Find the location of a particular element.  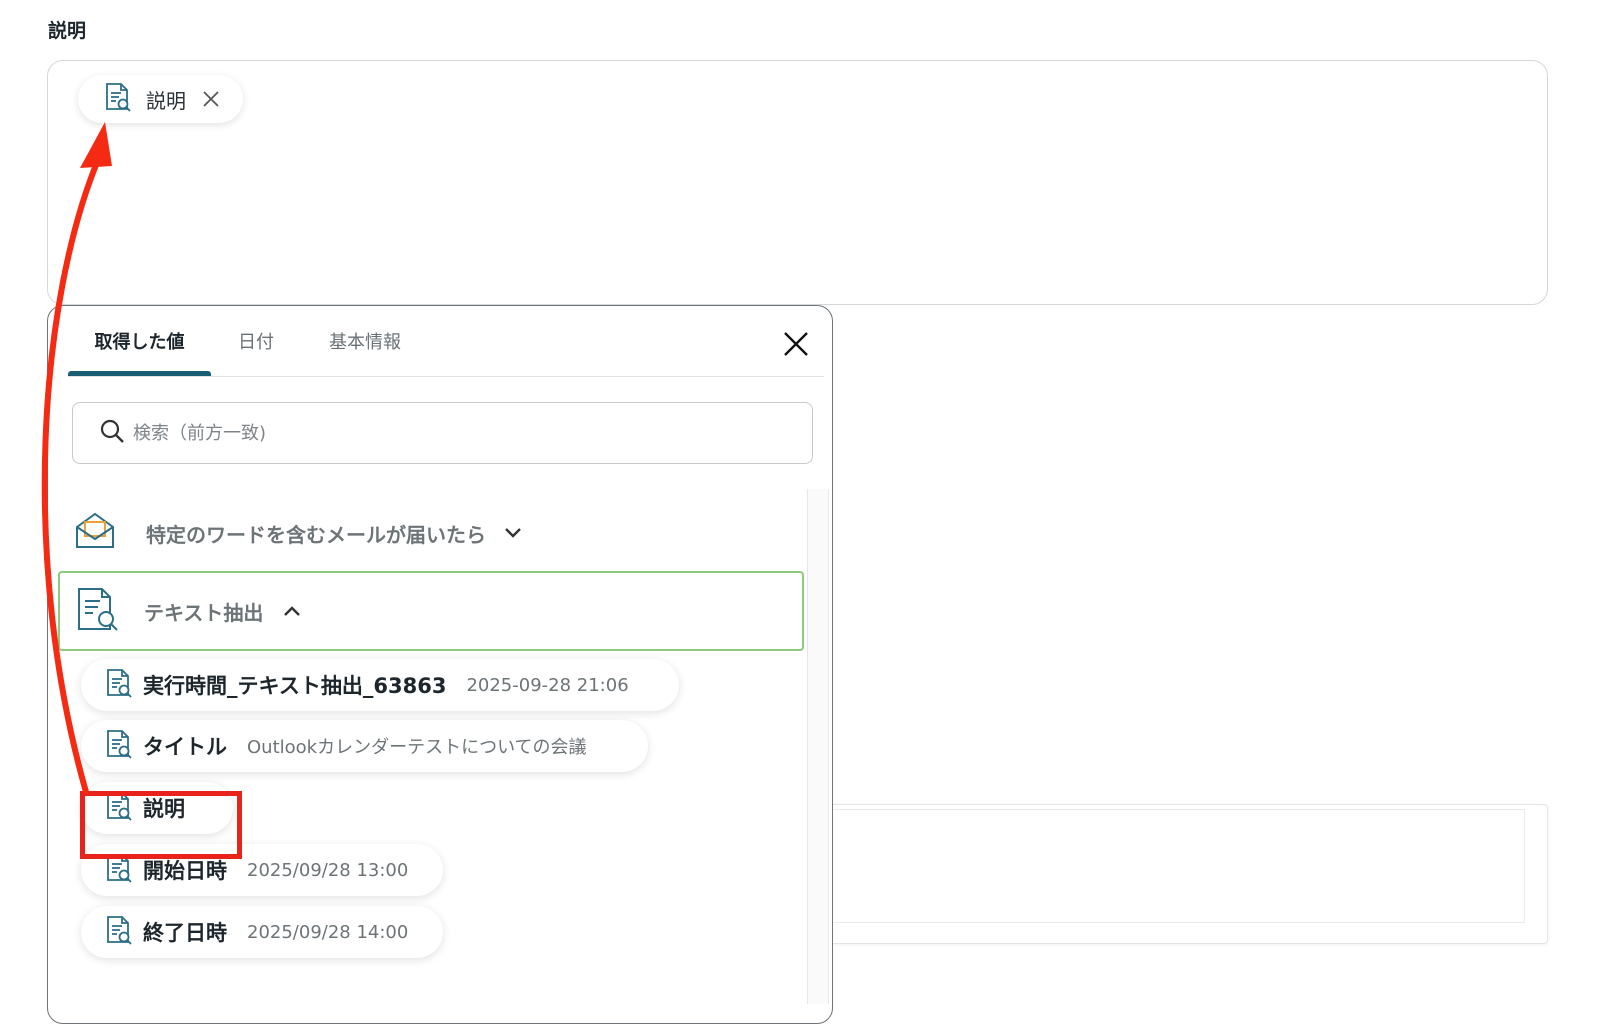

search-box is located at coordinates (442, 433).